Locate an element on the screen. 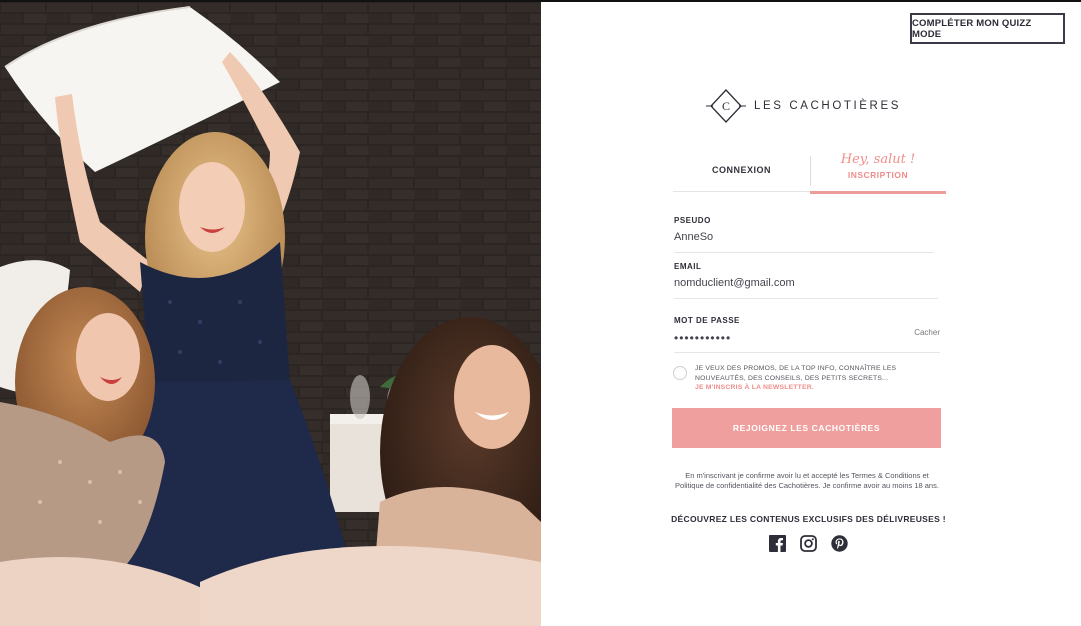 This screenshot has height=626, width=1081. facebook-icon is located at coordinates (777, 543).